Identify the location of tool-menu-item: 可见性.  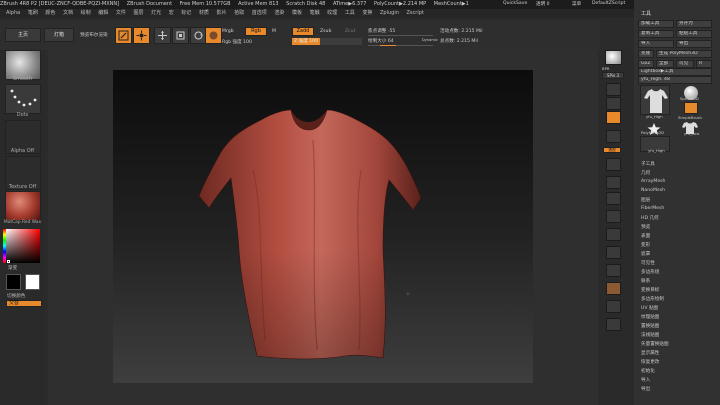
(648, 263).